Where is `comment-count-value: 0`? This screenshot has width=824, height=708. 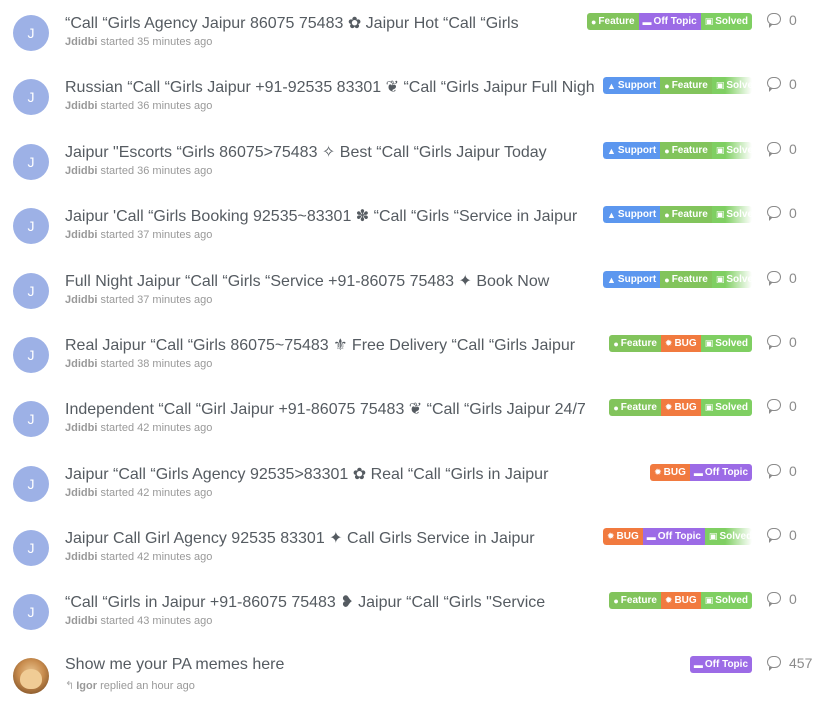
comment-count-value: 0 is located at coordinates (793, 149).